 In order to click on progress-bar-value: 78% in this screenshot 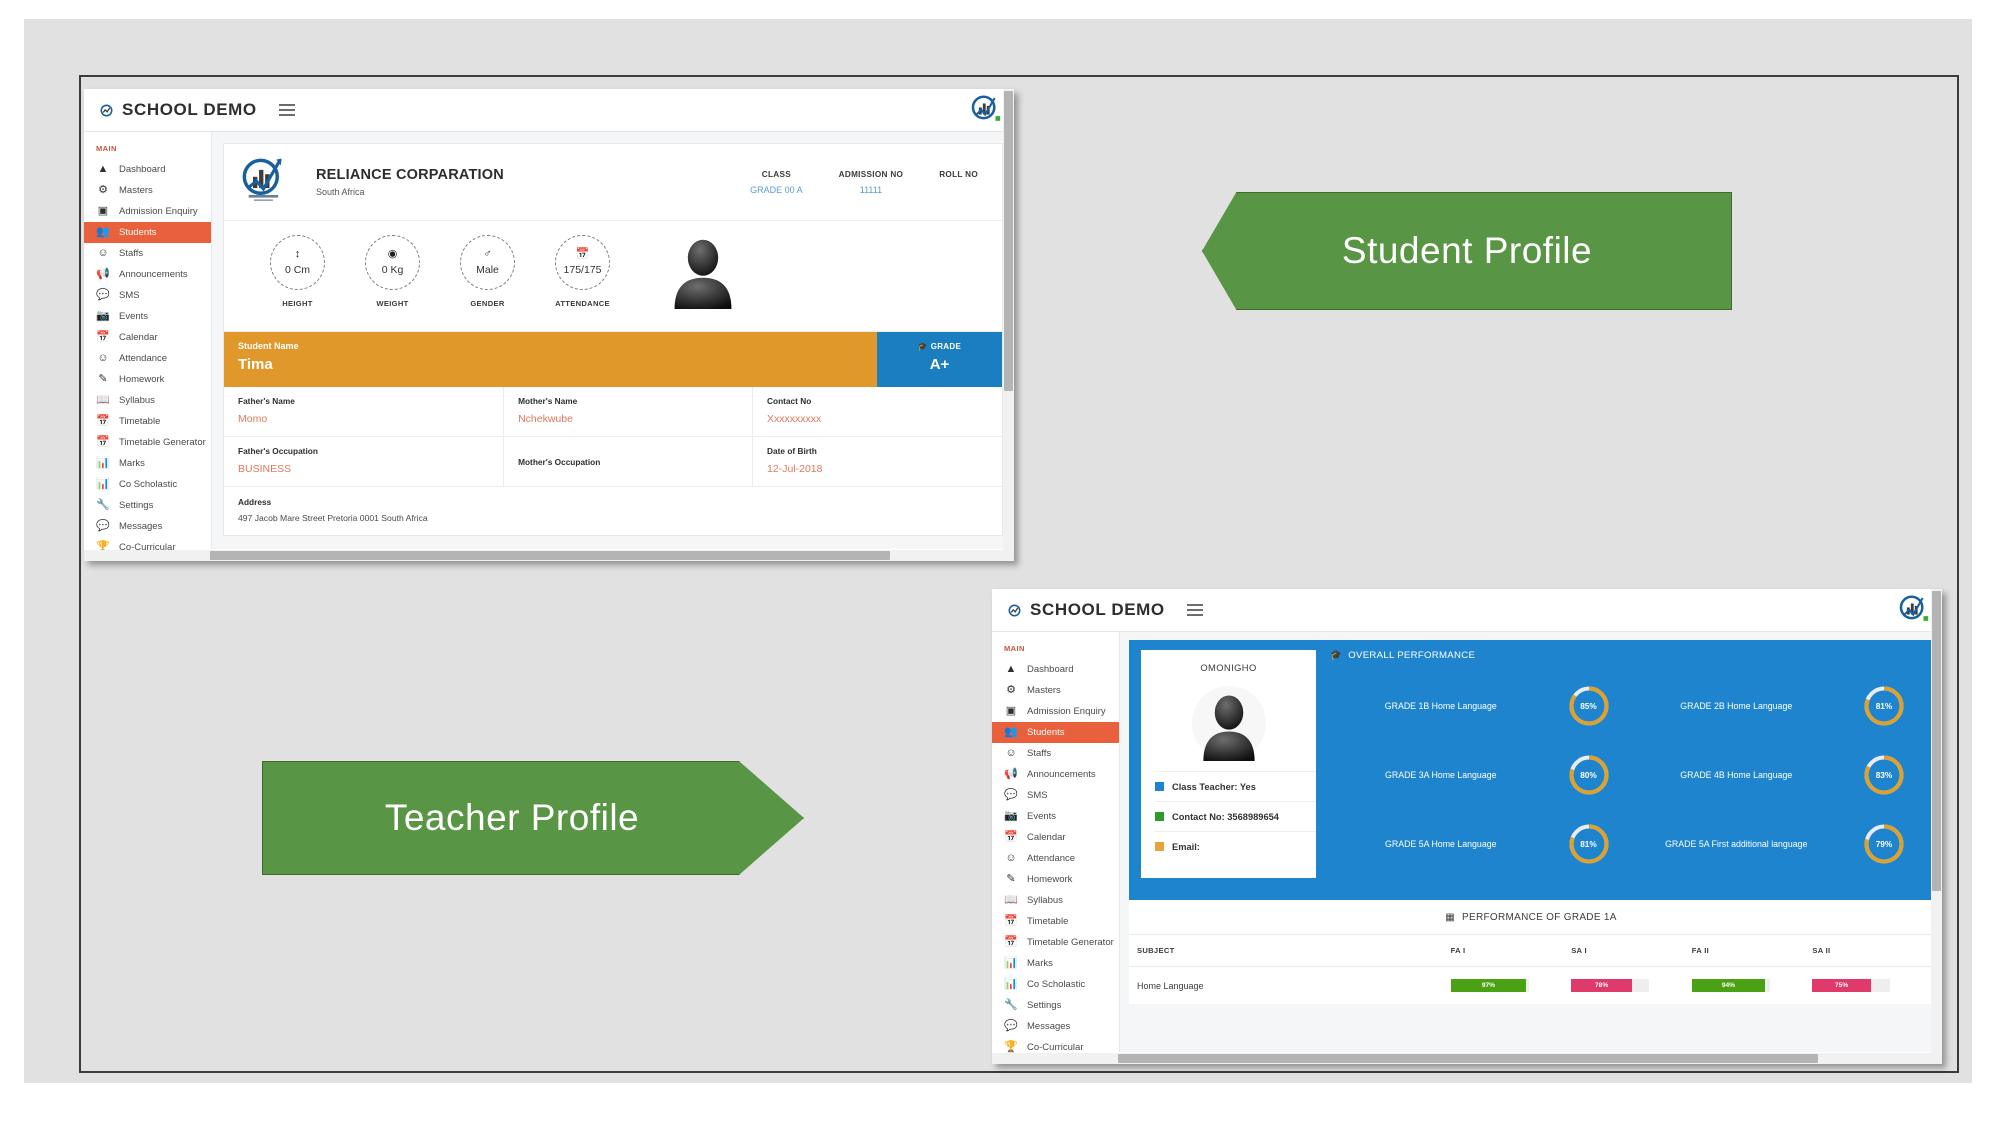, I will do `click(1602, 985)`.